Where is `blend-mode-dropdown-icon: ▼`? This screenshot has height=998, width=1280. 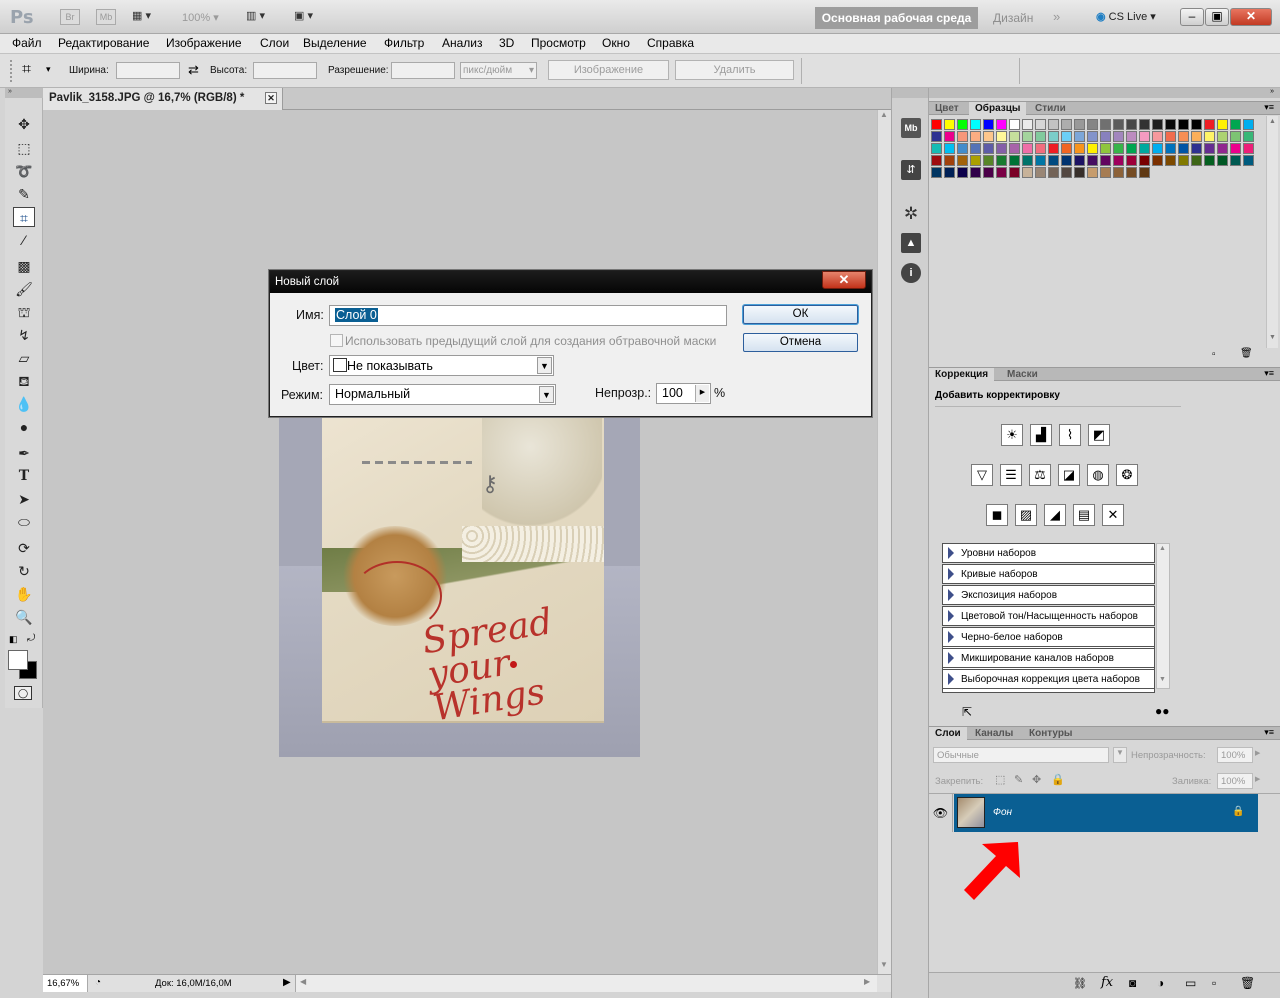
blend-mode-dropdown-icon: ▼ is located at coordinates (1120, 755).